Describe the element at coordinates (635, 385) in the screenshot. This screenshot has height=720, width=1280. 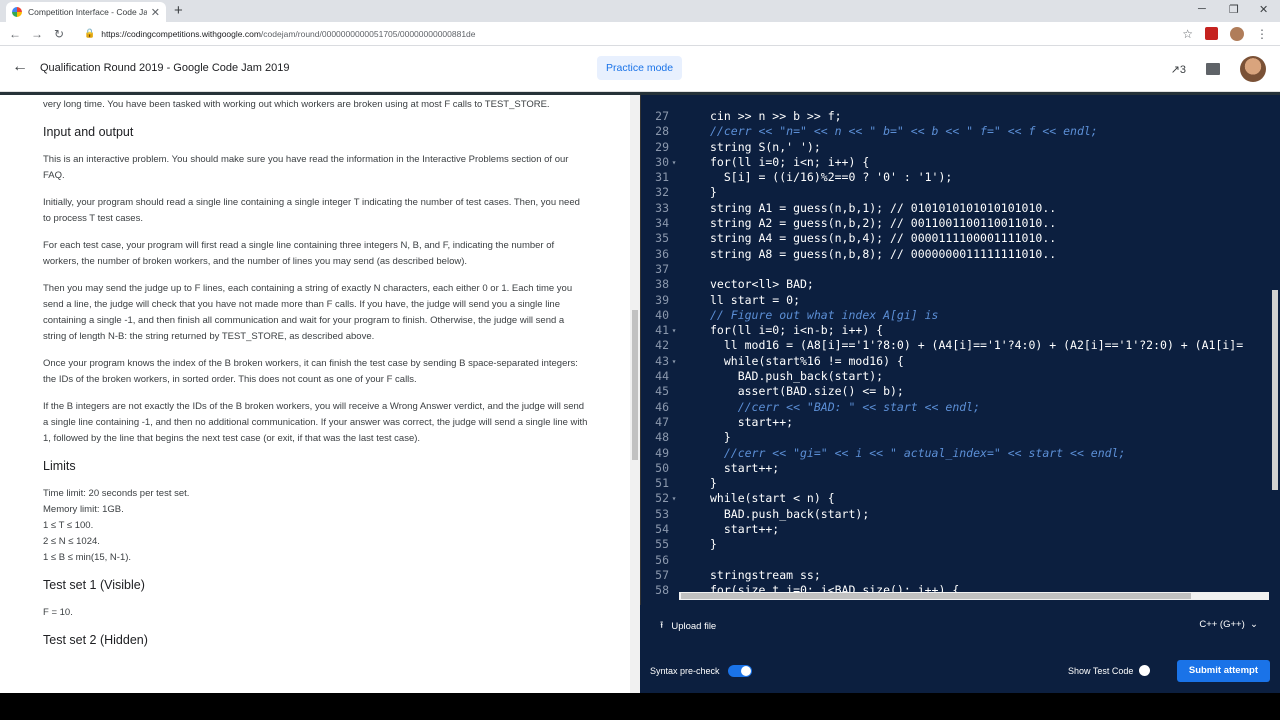
I see `problem-scroll-thumb` at that location.